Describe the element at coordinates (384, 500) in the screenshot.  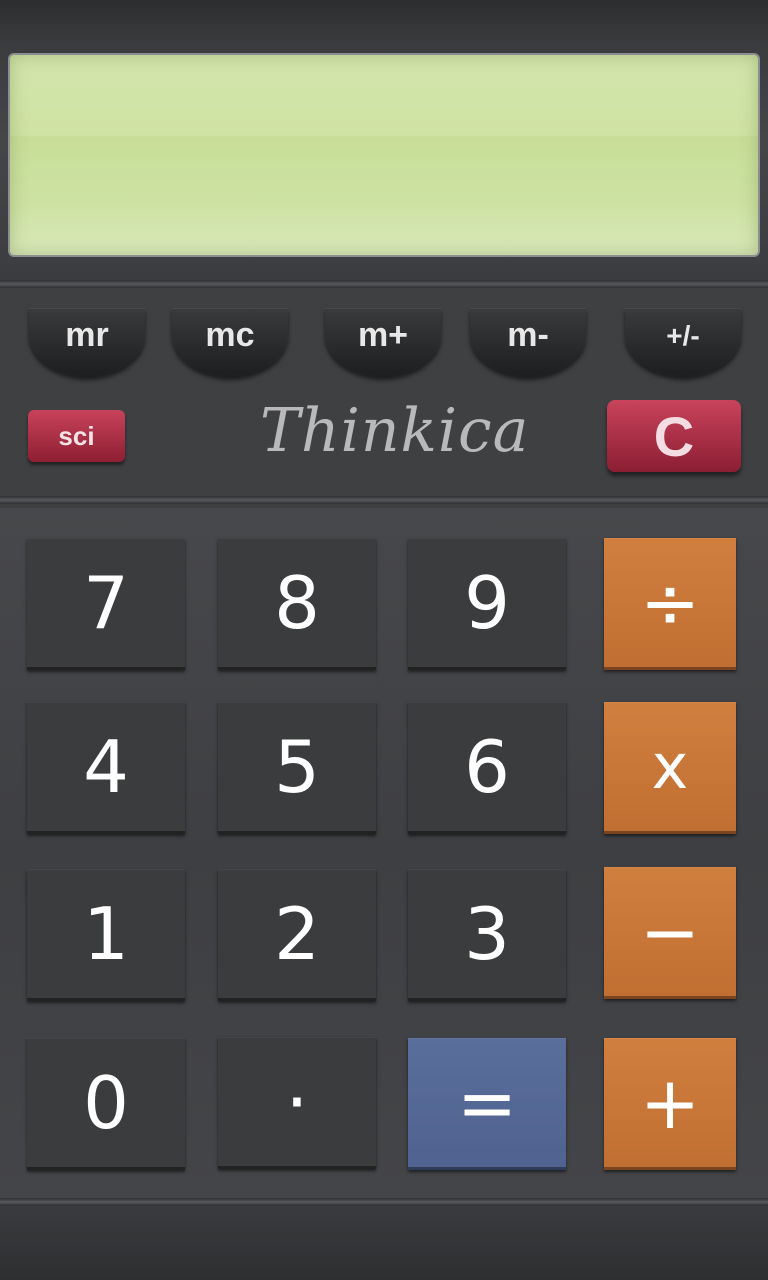
I see `divider-middle` at that location.